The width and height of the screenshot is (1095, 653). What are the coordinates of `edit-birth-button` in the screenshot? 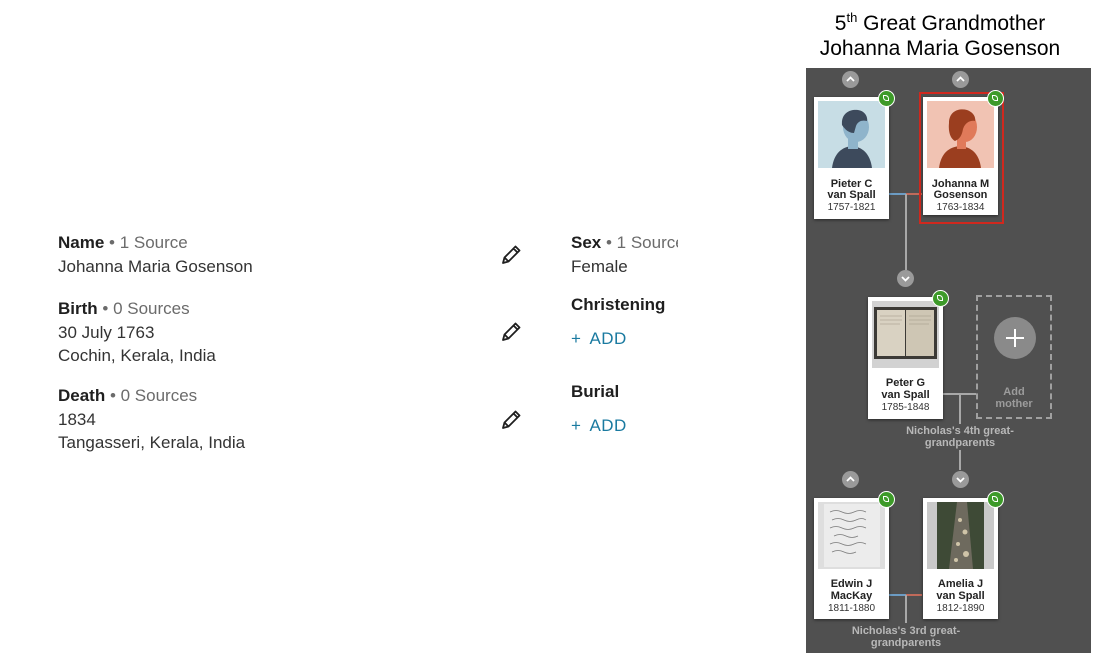 It's located at (511, 332).